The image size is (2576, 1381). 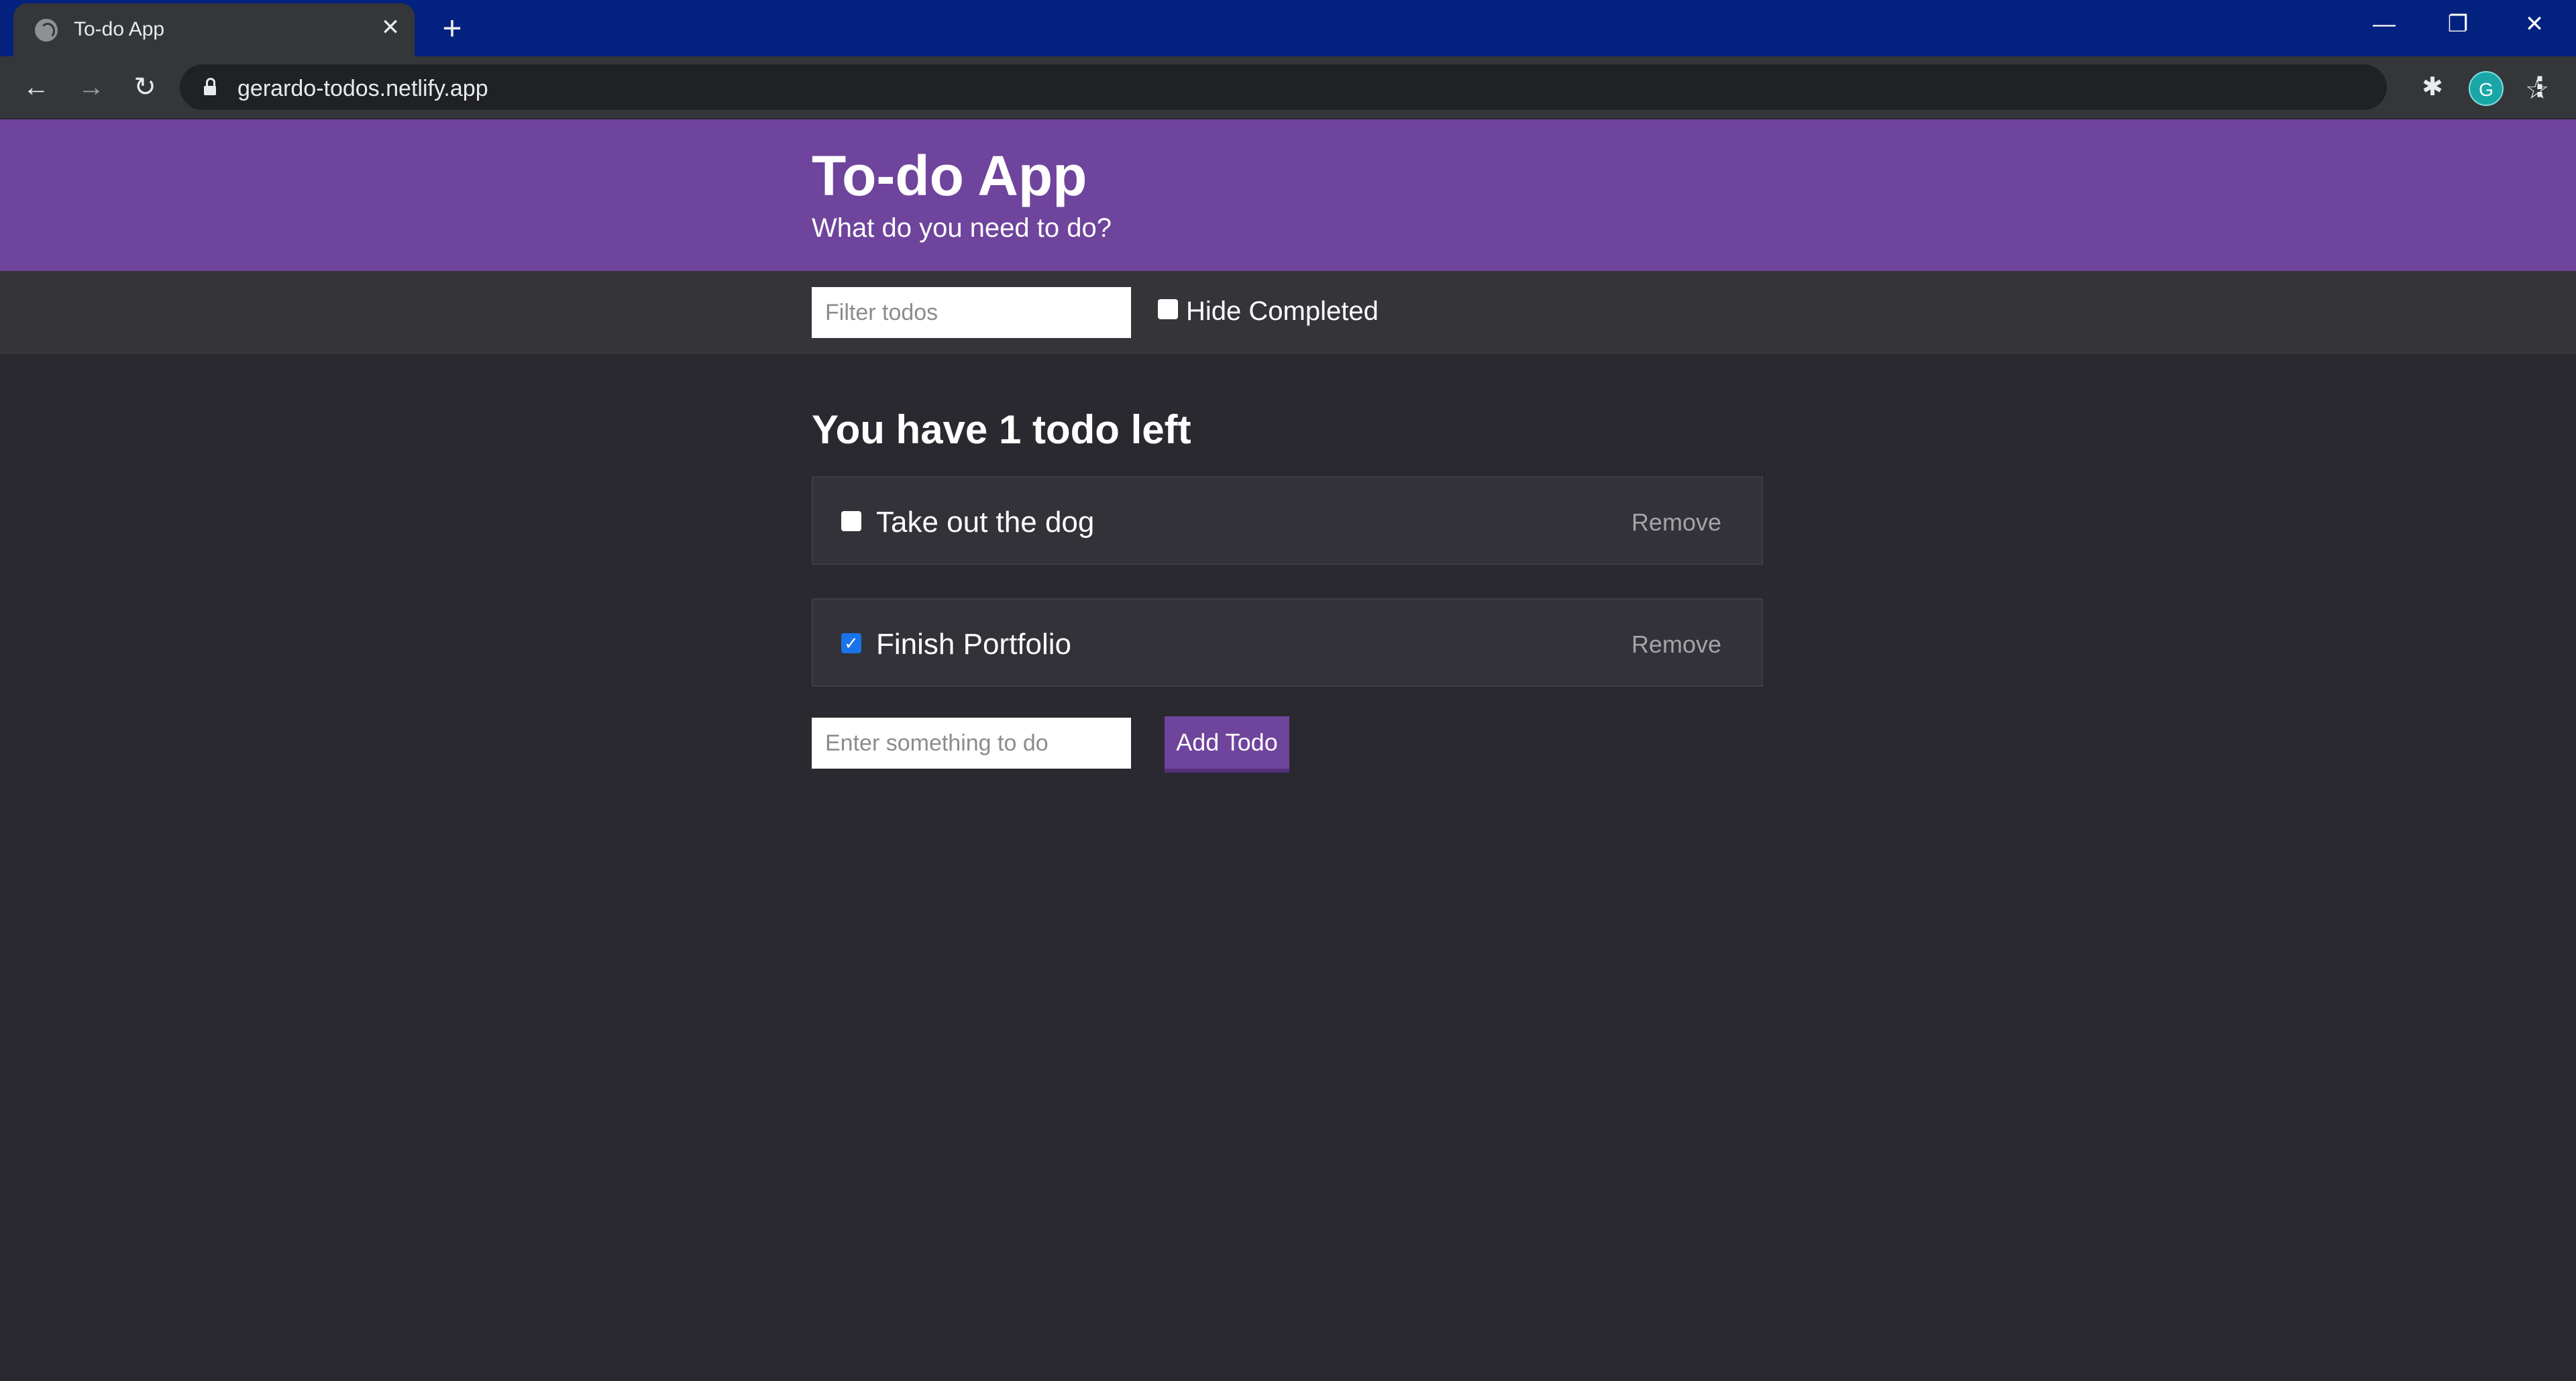 I want to click on avatar: G, so click(x=2486, y=88).